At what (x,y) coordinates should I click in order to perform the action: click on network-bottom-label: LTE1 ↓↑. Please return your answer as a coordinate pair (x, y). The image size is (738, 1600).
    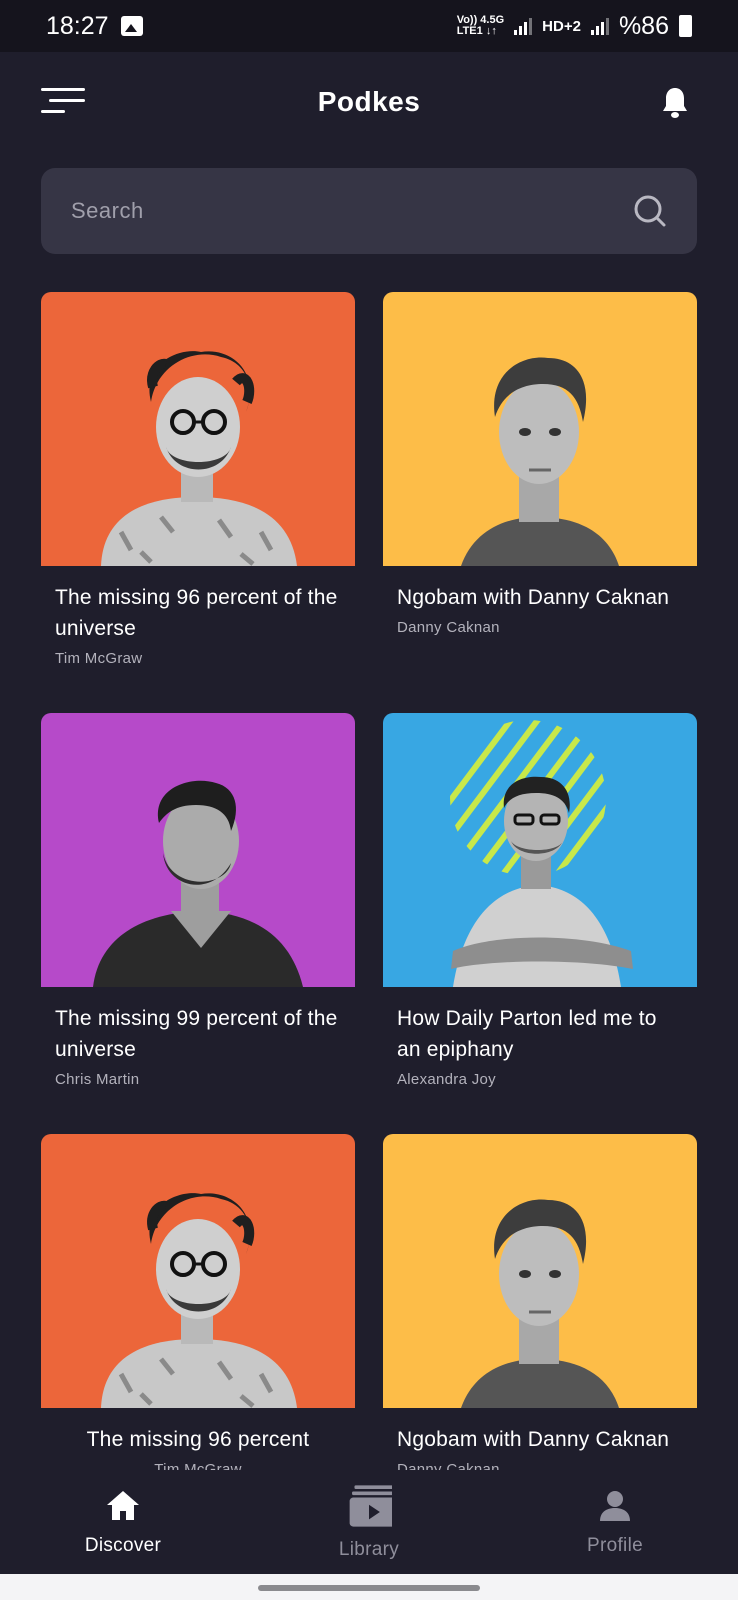
    Looking at the image, I should click on (476, 31).